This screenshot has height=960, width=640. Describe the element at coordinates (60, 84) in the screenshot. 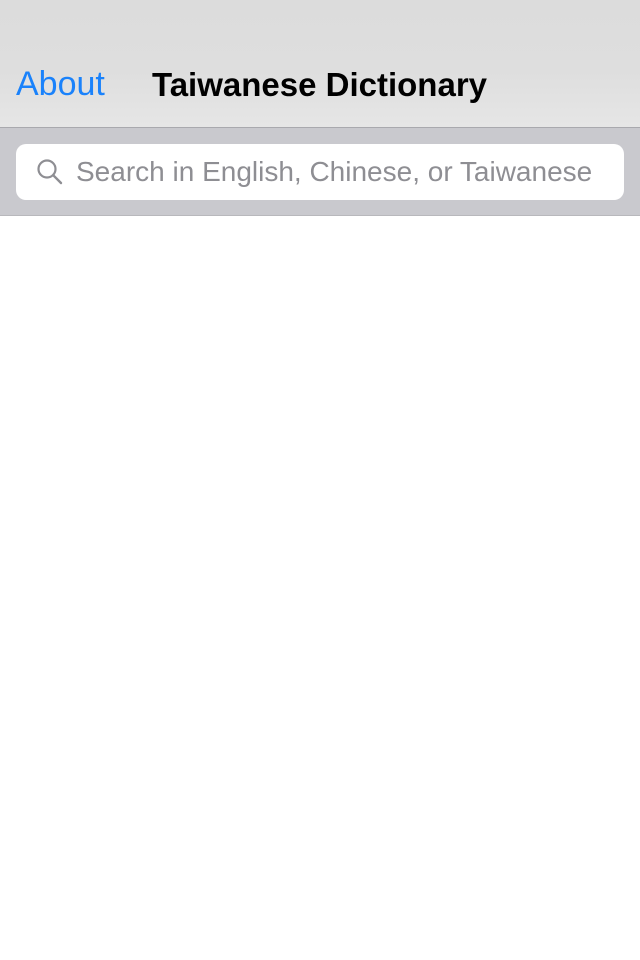

I see `about-button: About` at that location.